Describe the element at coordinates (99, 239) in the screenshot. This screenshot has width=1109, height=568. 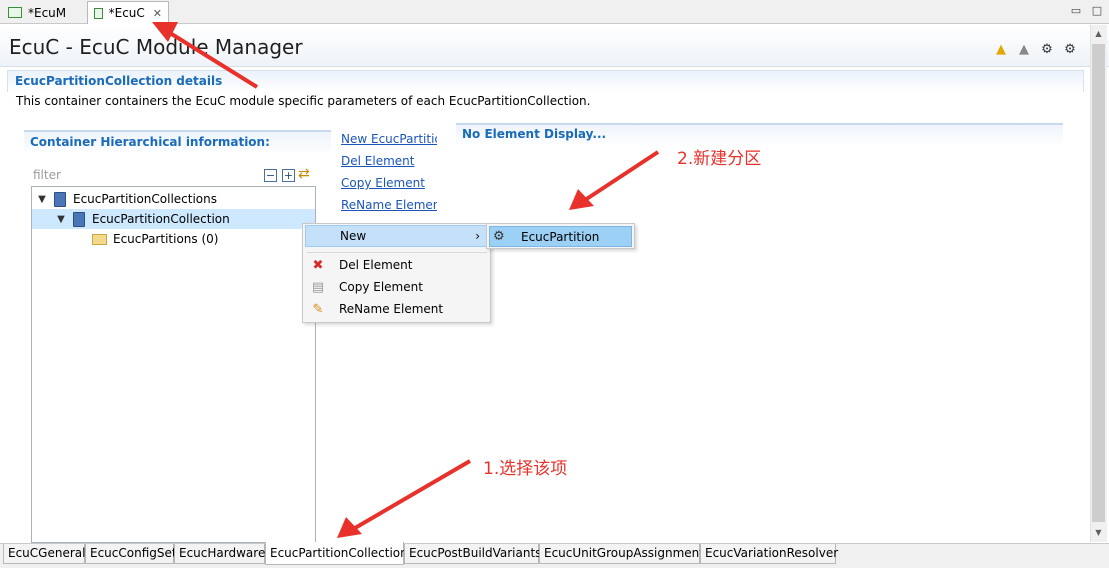
I see `folder-icon` at that location.